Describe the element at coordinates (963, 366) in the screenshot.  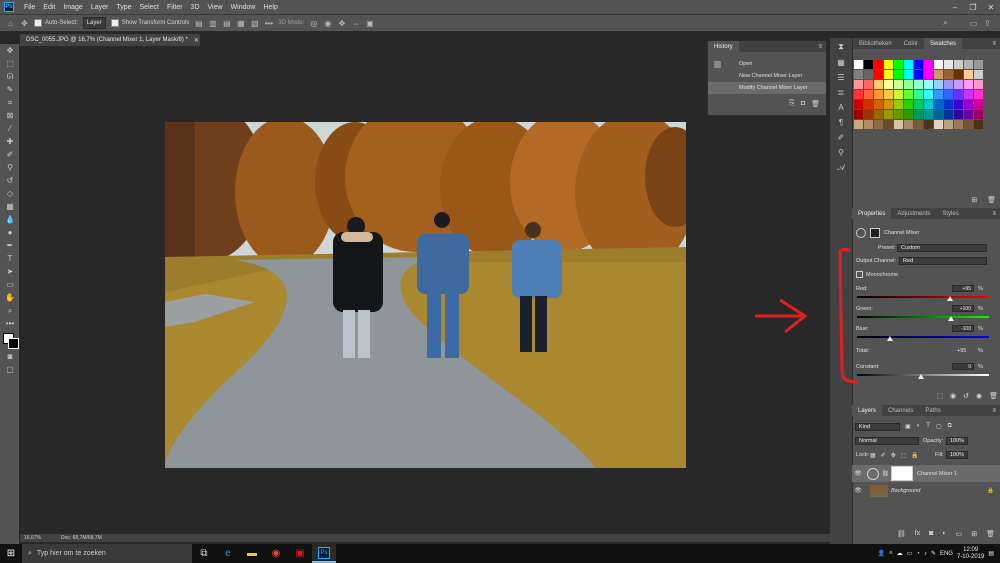
I see `constant-value-input: 0` at that location.